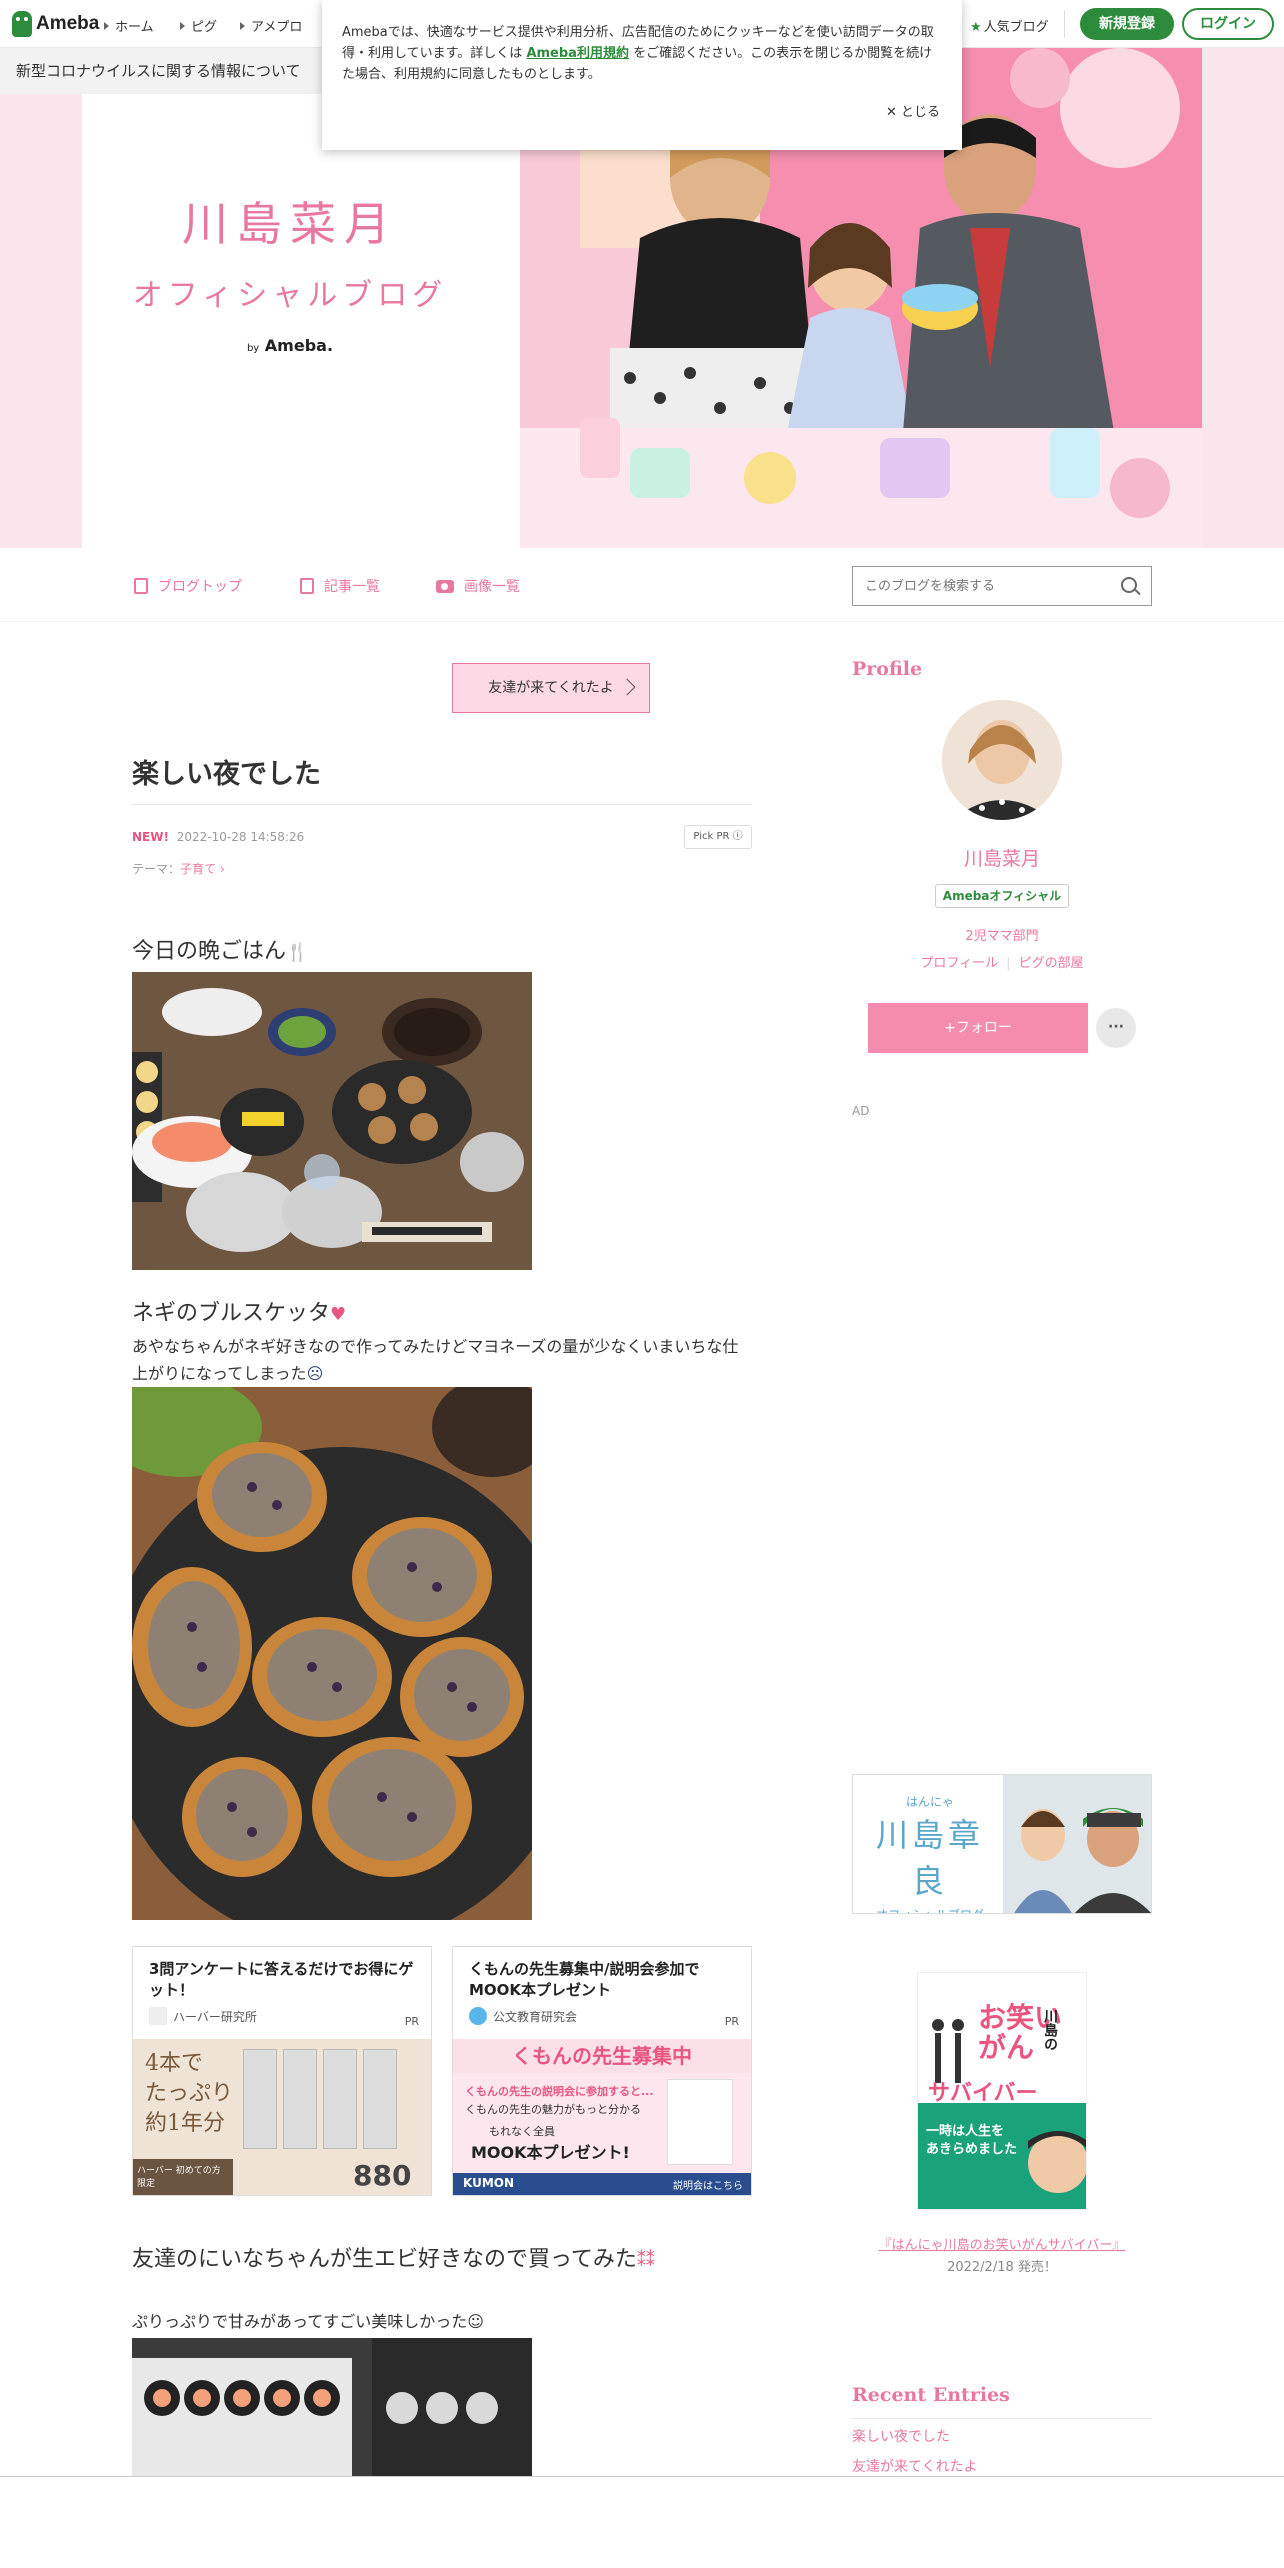  I want to click on ad-image-line2: くもんの先生の魅力がもっと分かる, so click(553, 2109).